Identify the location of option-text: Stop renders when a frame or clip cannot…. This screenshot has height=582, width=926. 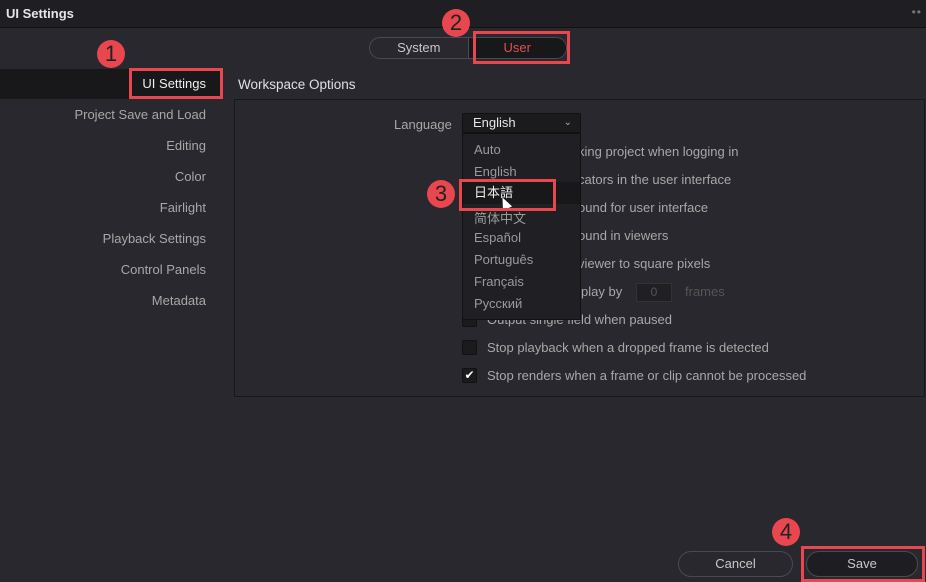
(647, 375).